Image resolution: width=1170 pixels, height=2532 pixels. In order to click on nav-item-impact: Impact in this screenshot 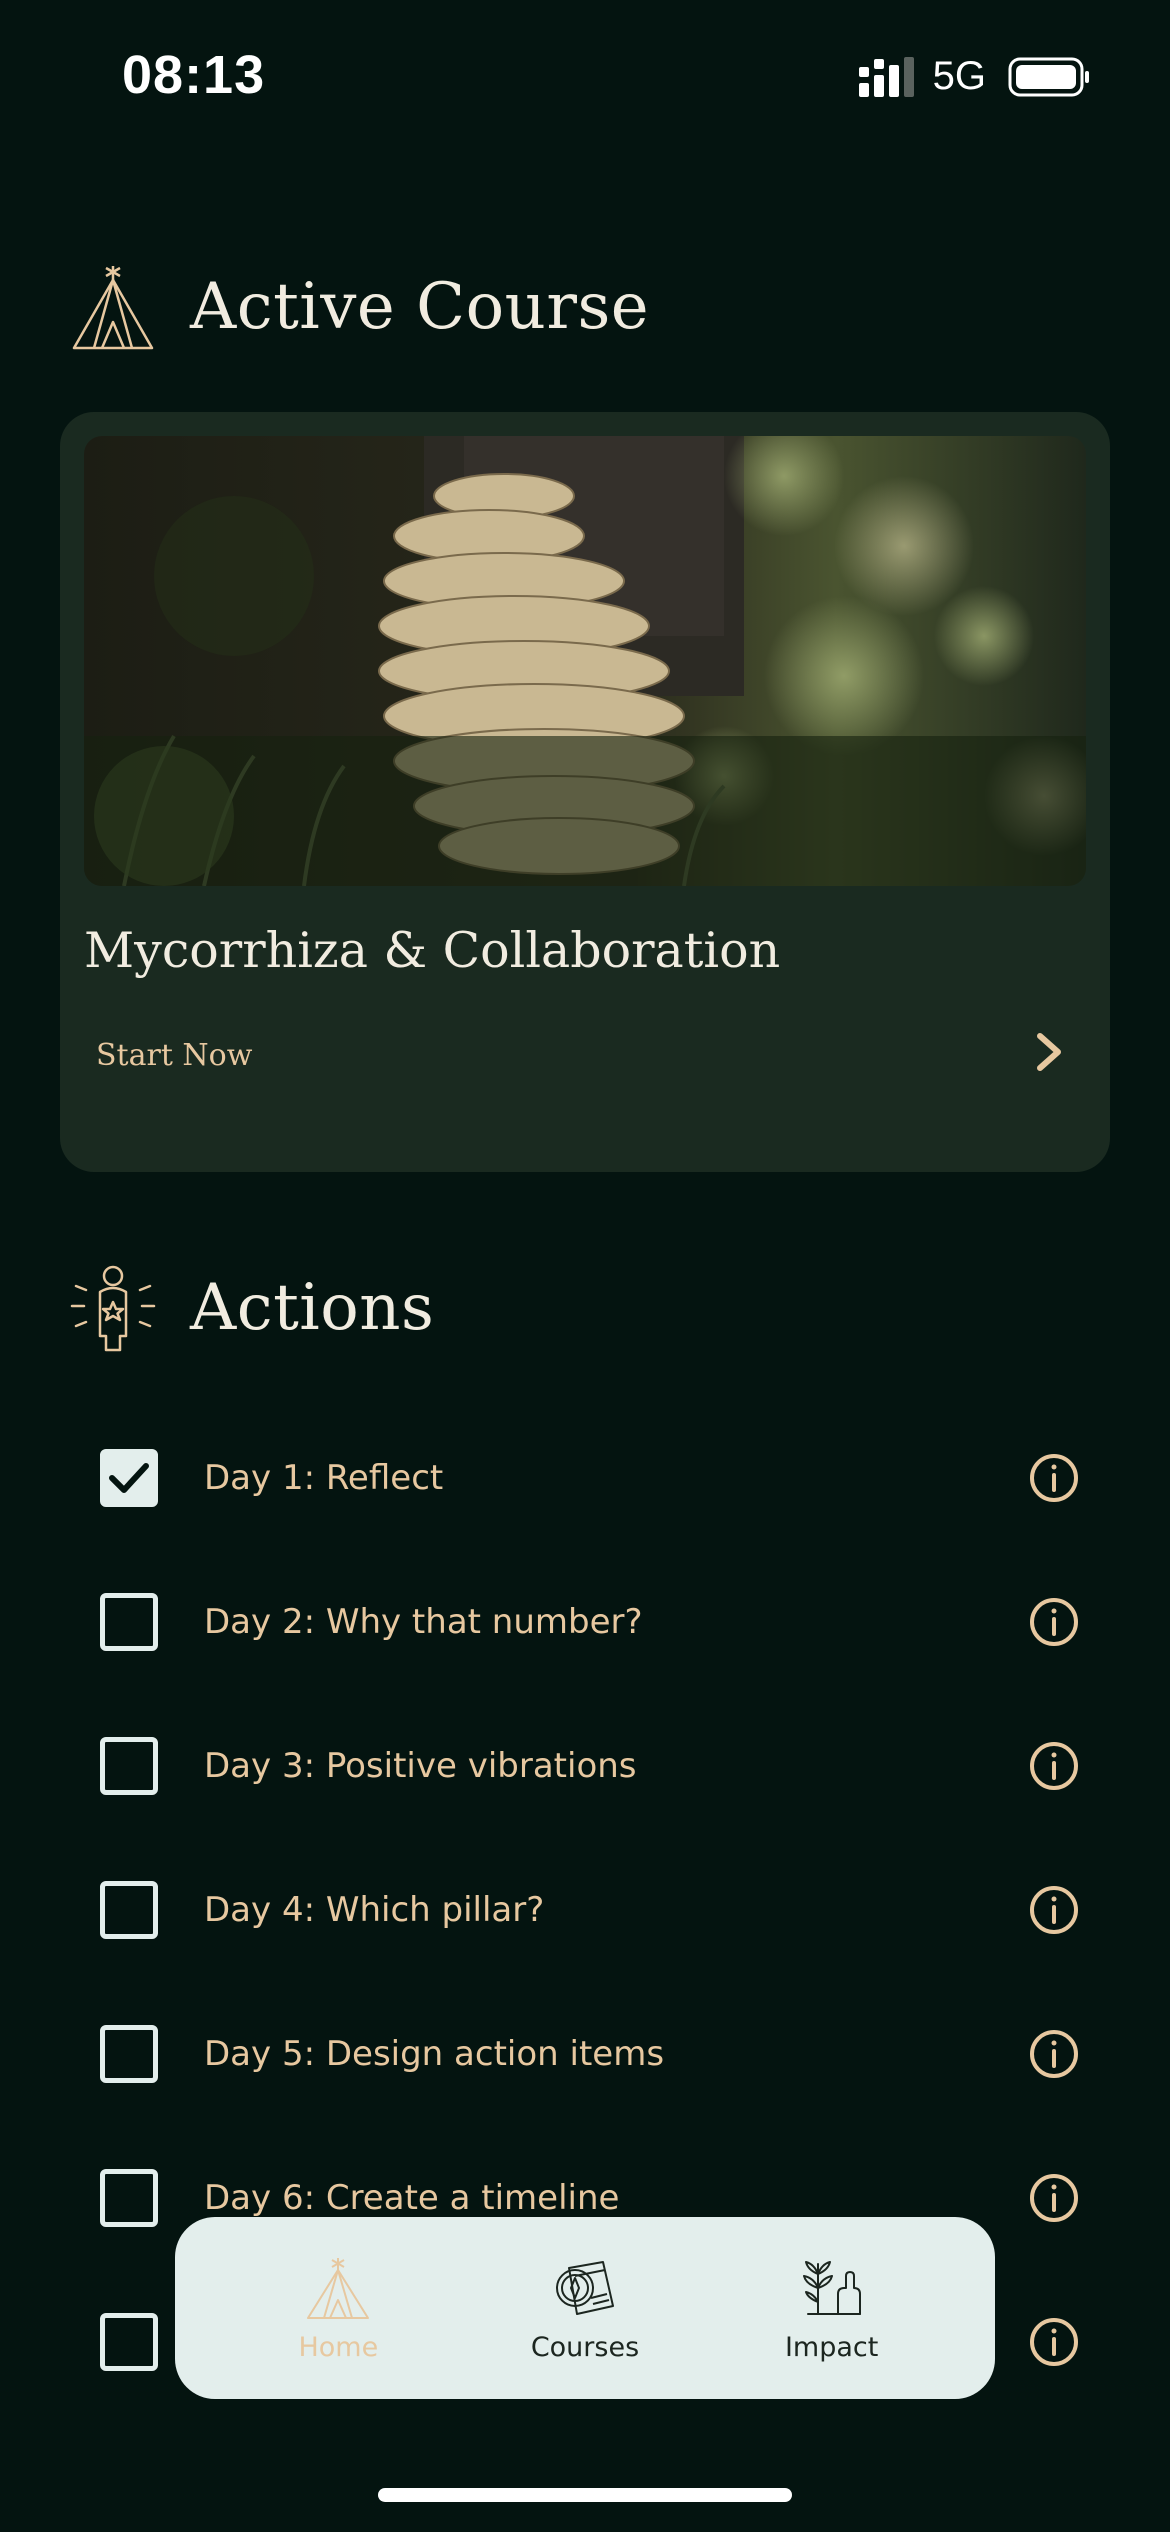, I will do `click(832, 2308)`.